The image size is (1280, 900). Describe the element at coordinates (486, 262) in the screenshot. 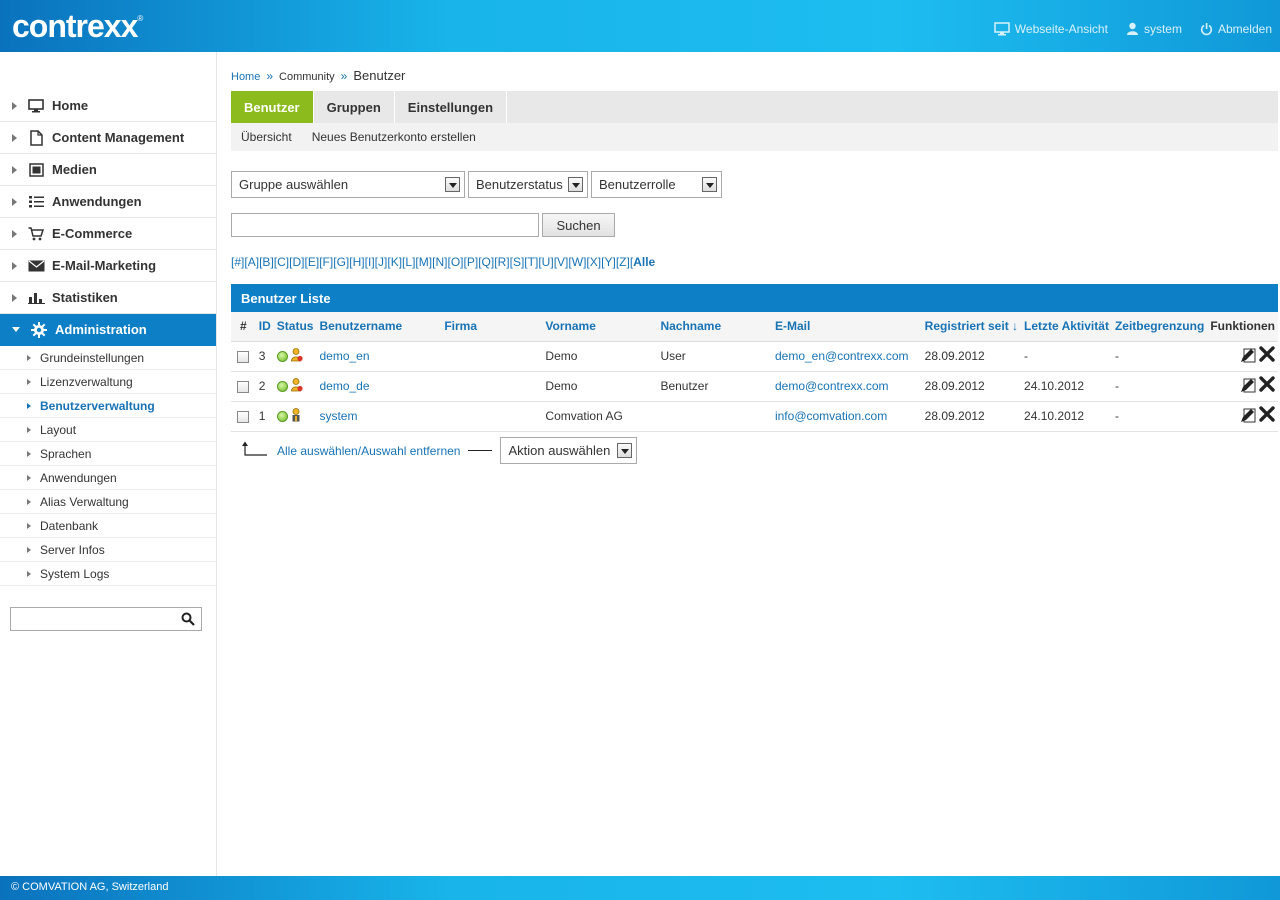

I see `letter-filter-q: Q` at that location.